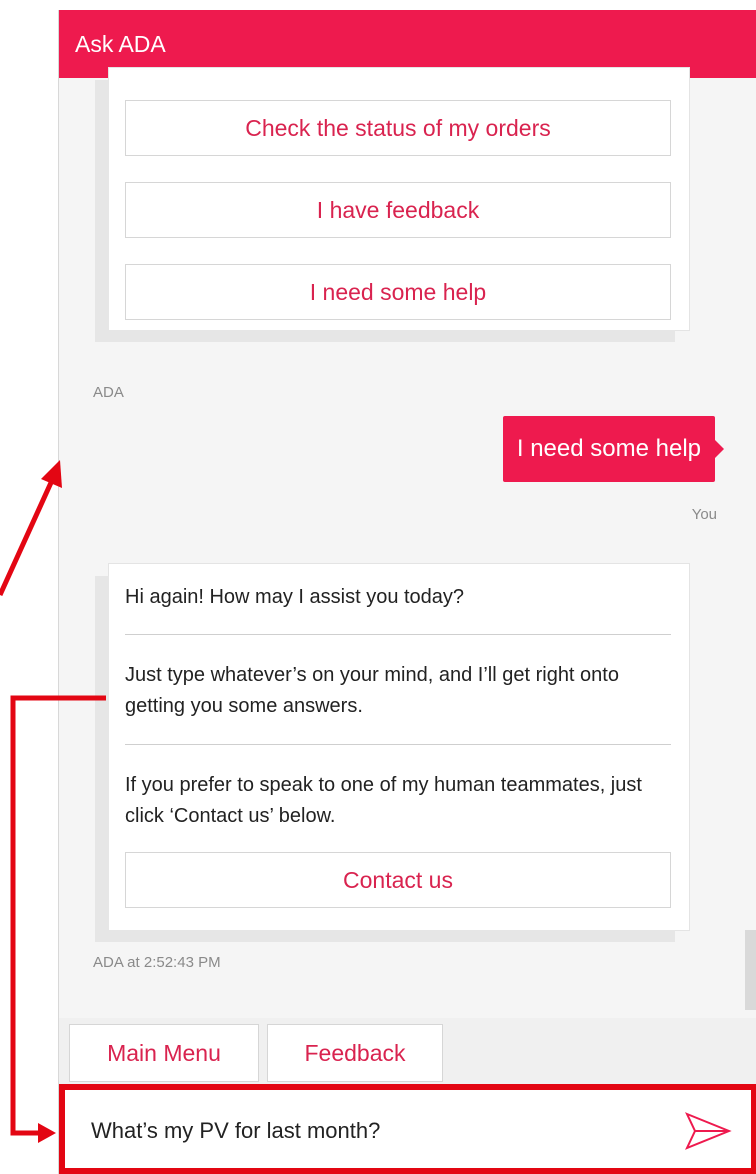  What do you see at coordinates (295, 597) in the screenshot?
I see `reply-paragraph-1: Hi again! How may I assist you today?` at bounding box center [295, 597].